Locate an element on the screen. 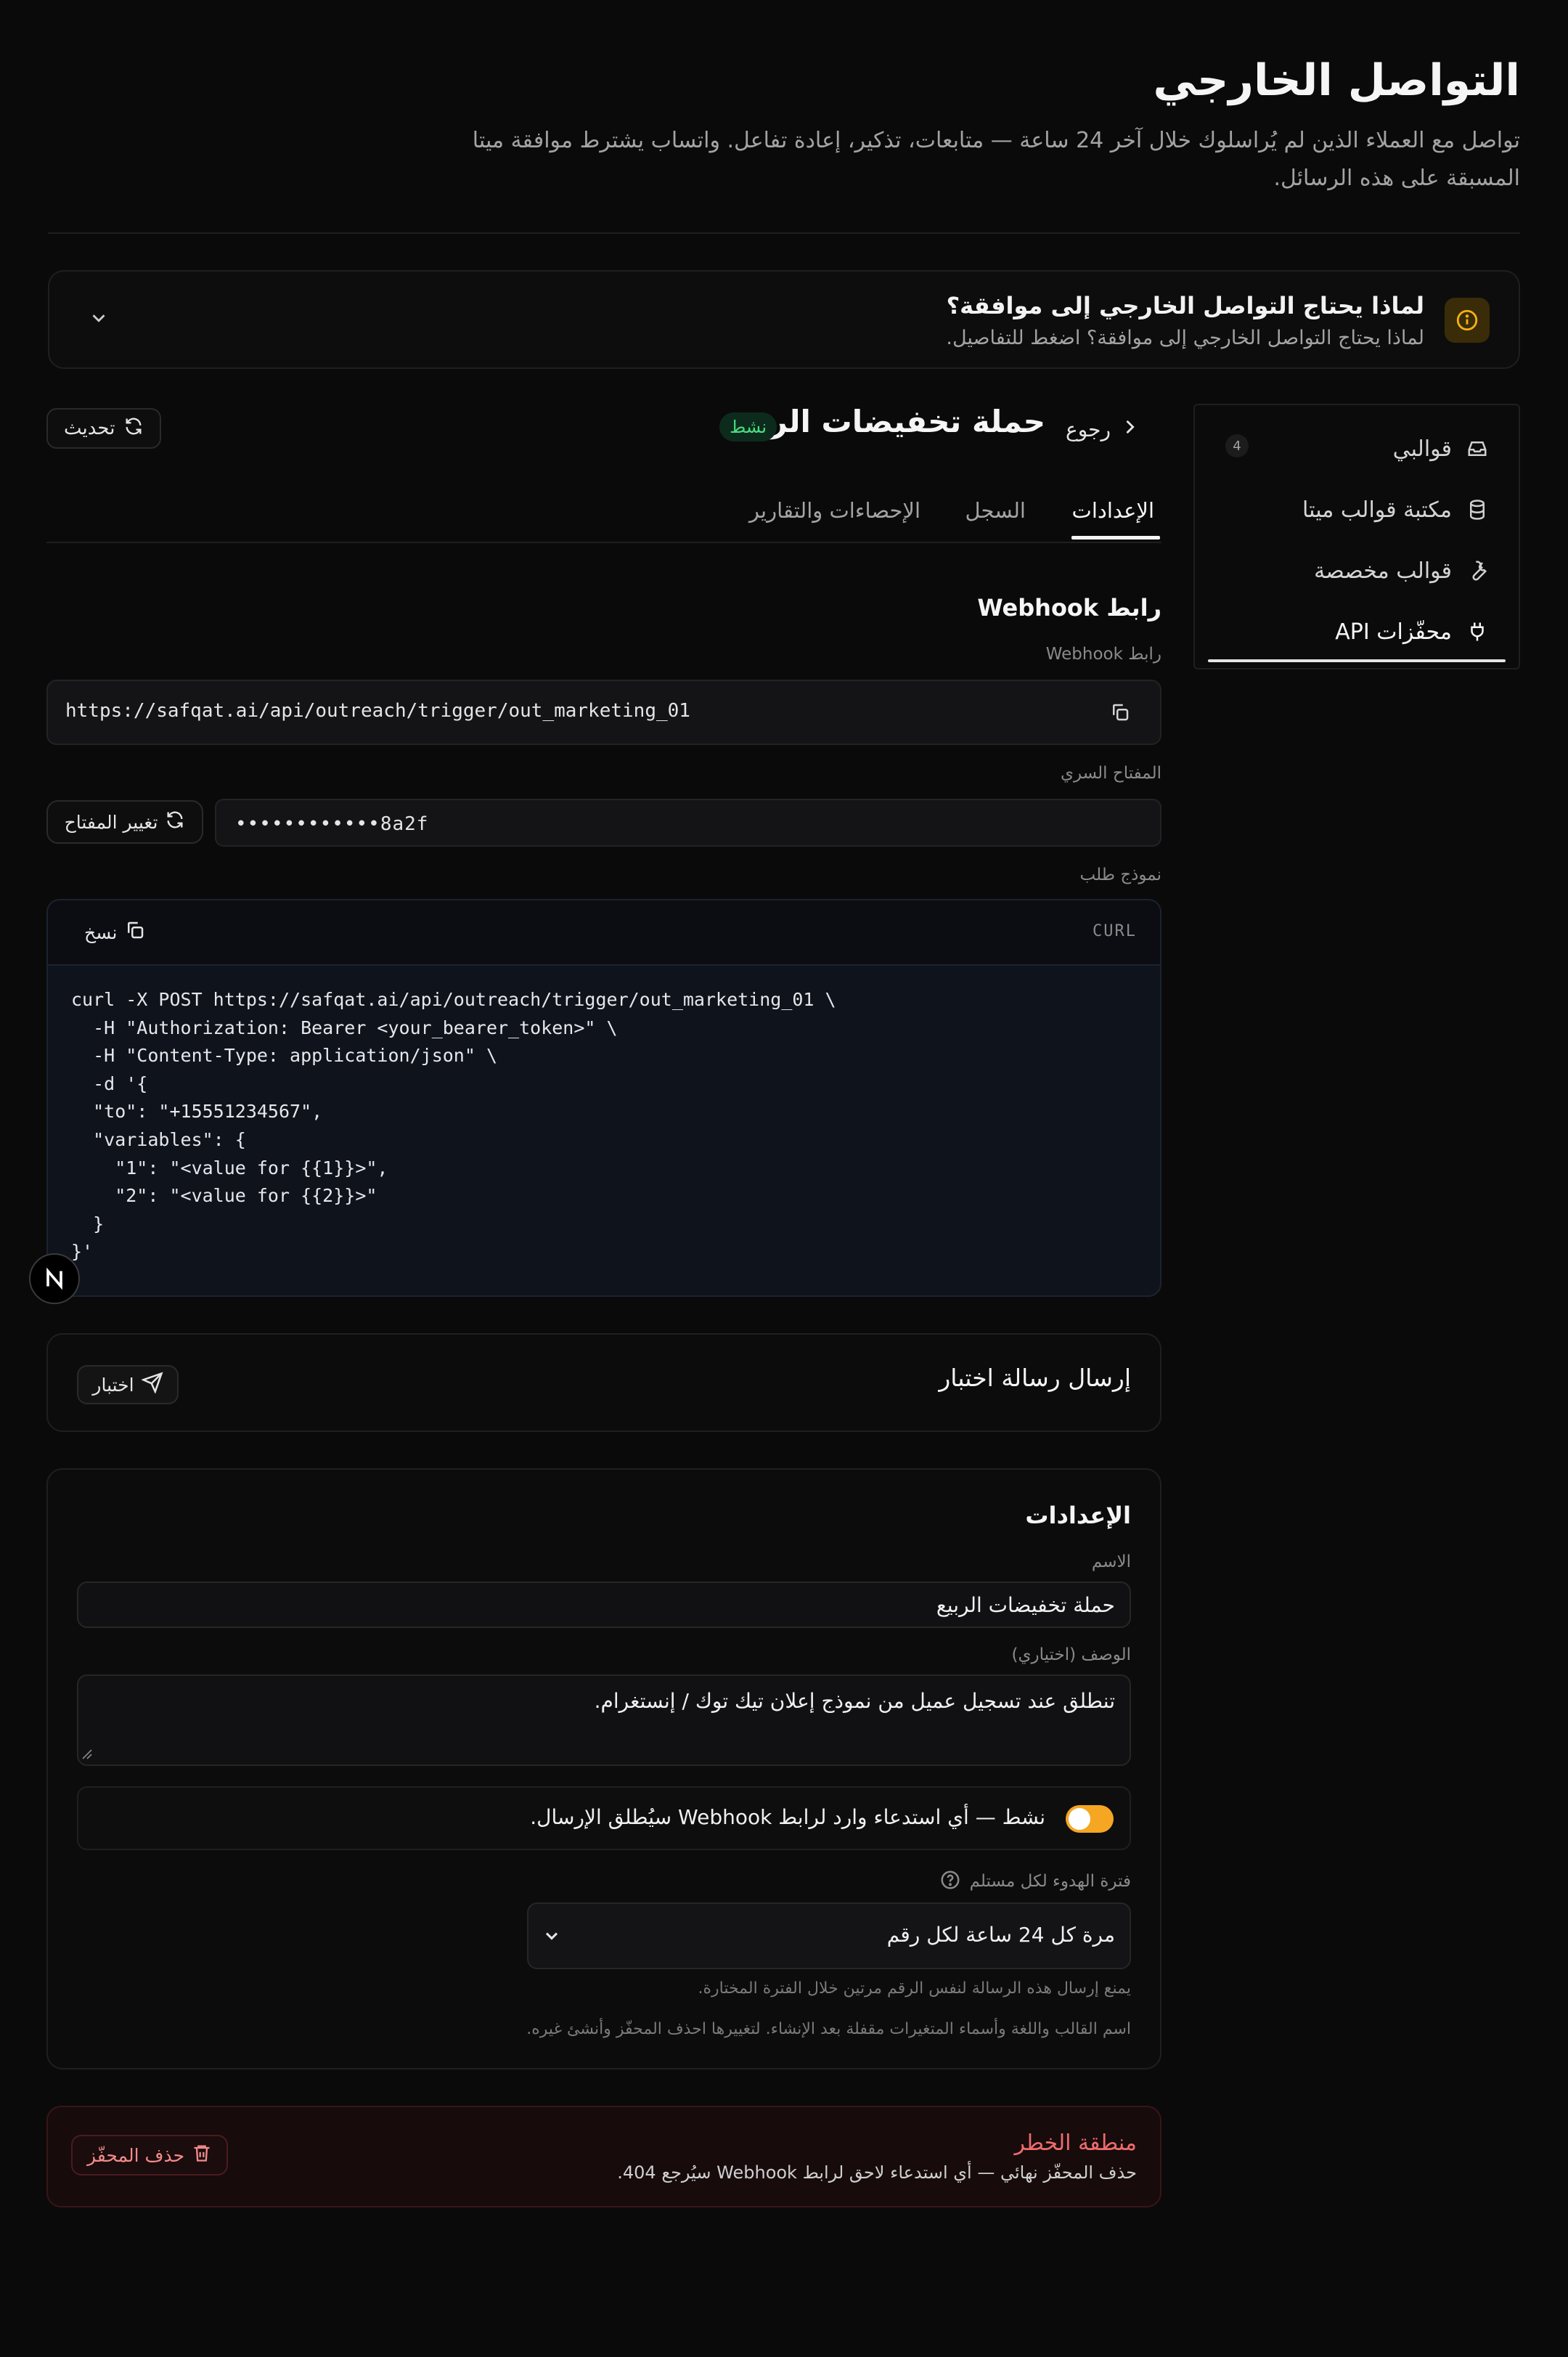 The image size is (1568, 2357). sidebar-item-label: قوالب مخصصة is located at coordinates (1383, 571).